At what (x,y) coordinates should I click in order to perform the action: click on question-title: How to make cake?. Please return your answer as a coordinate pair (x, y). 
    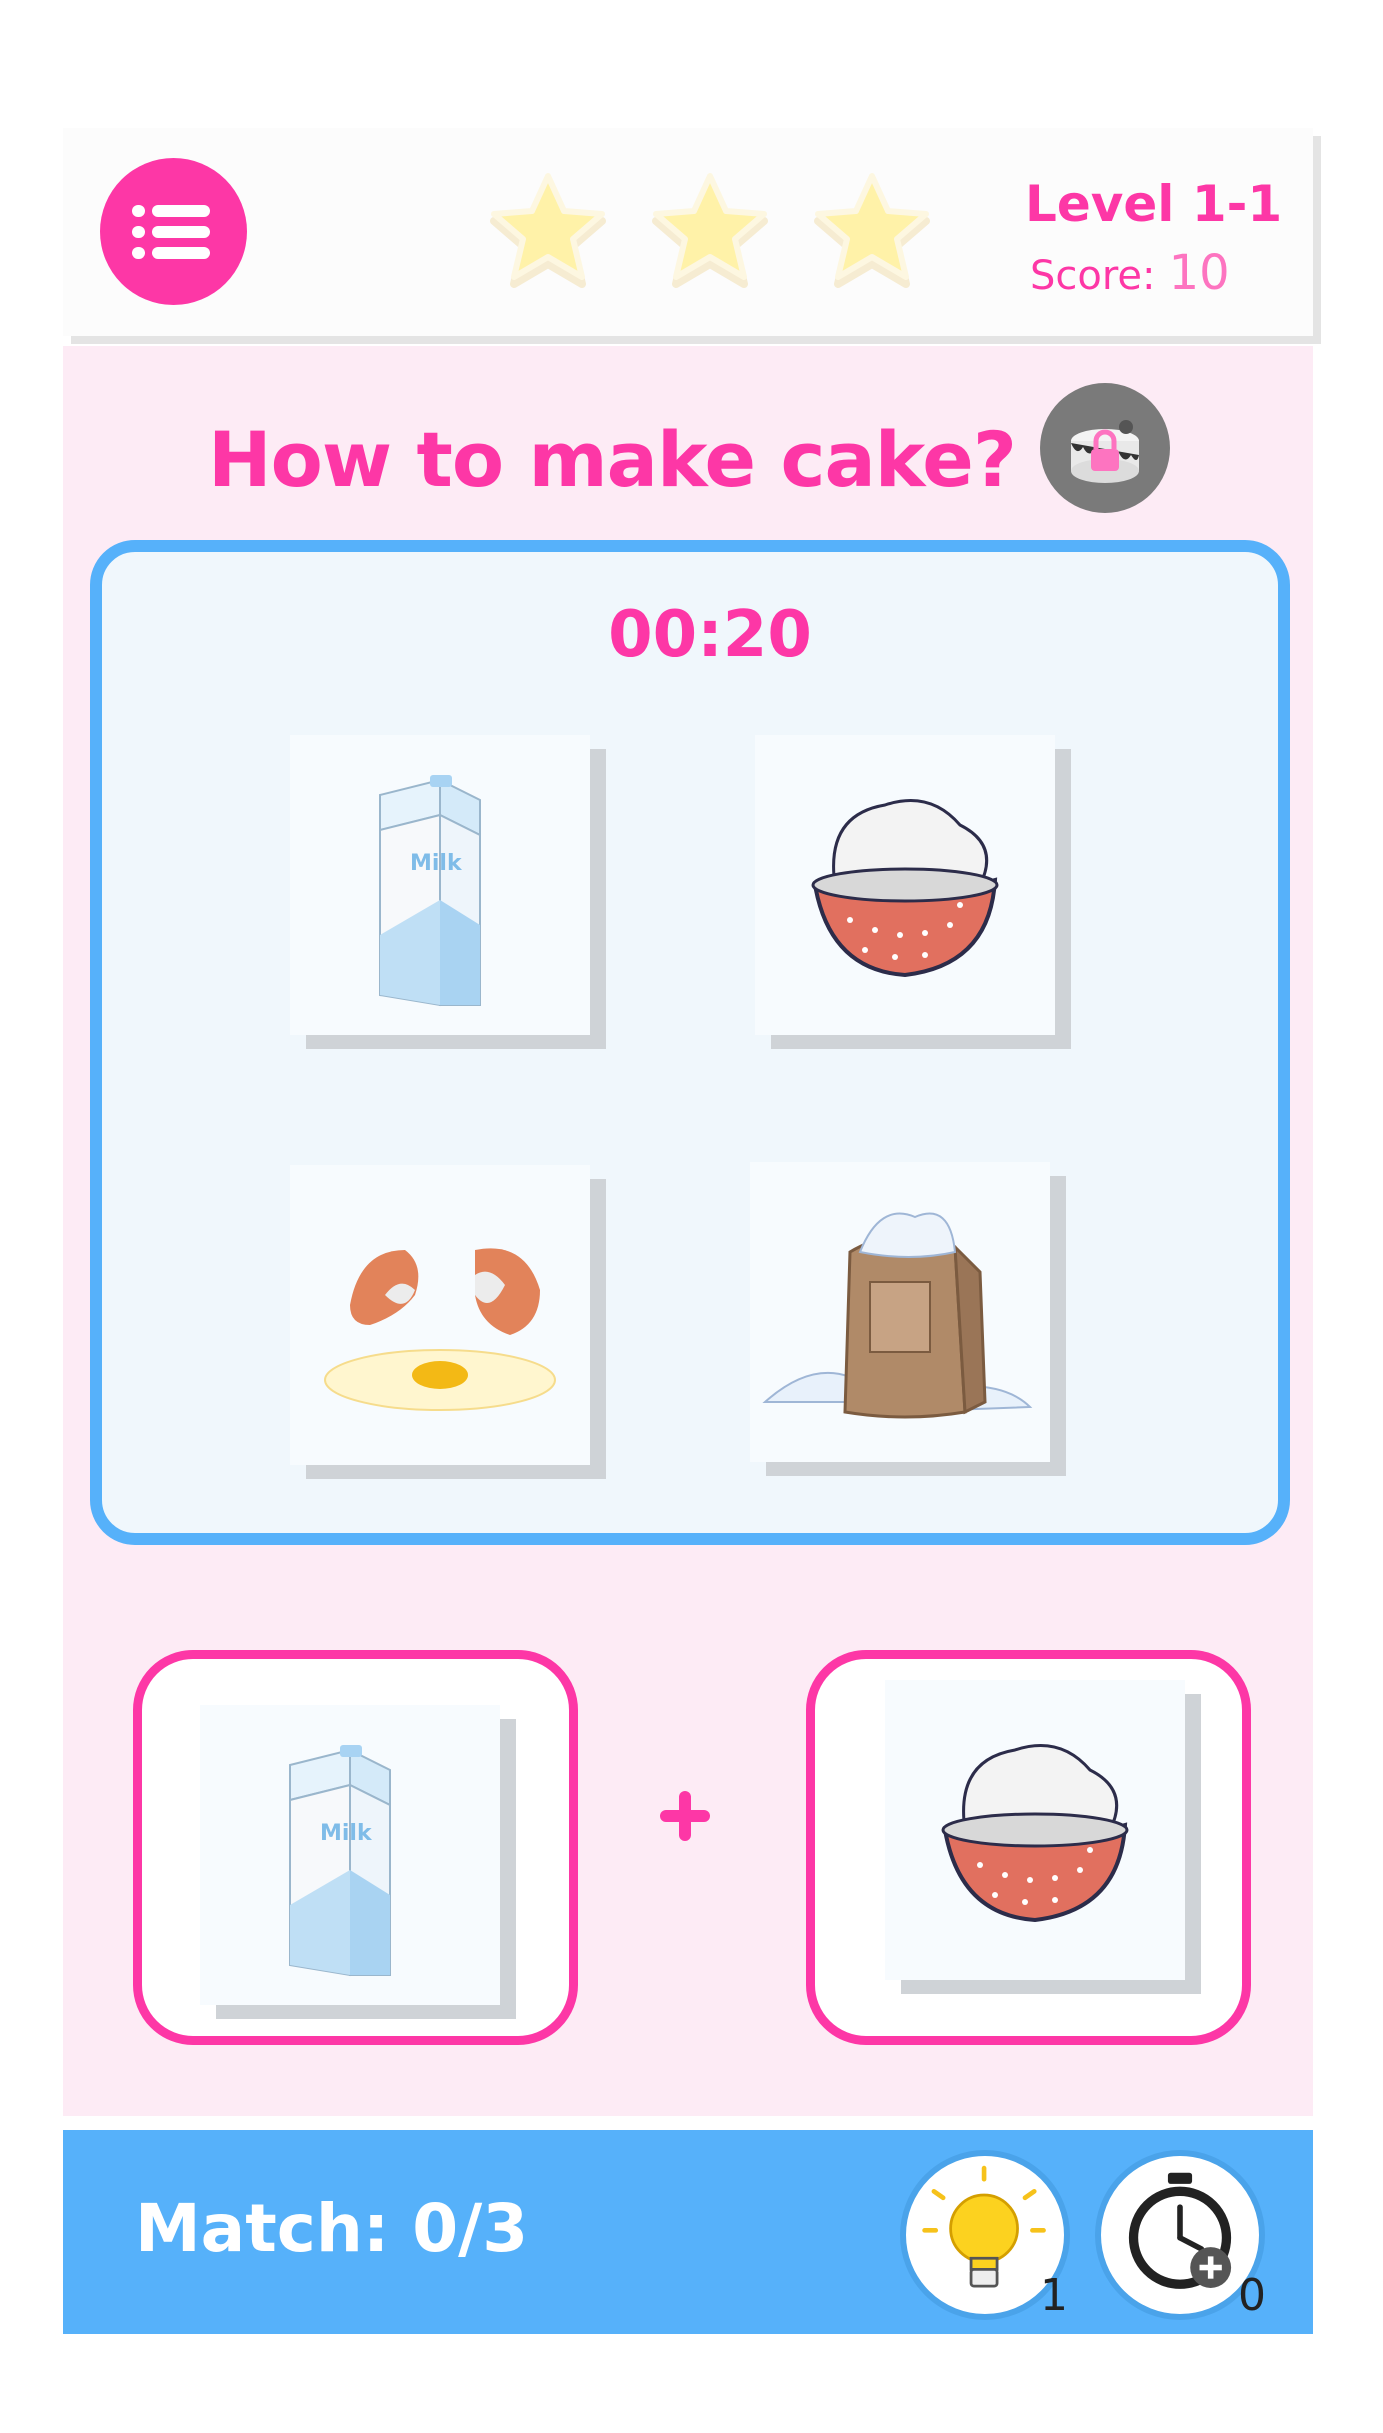
    Looking at the image, I should click on (612, 459).